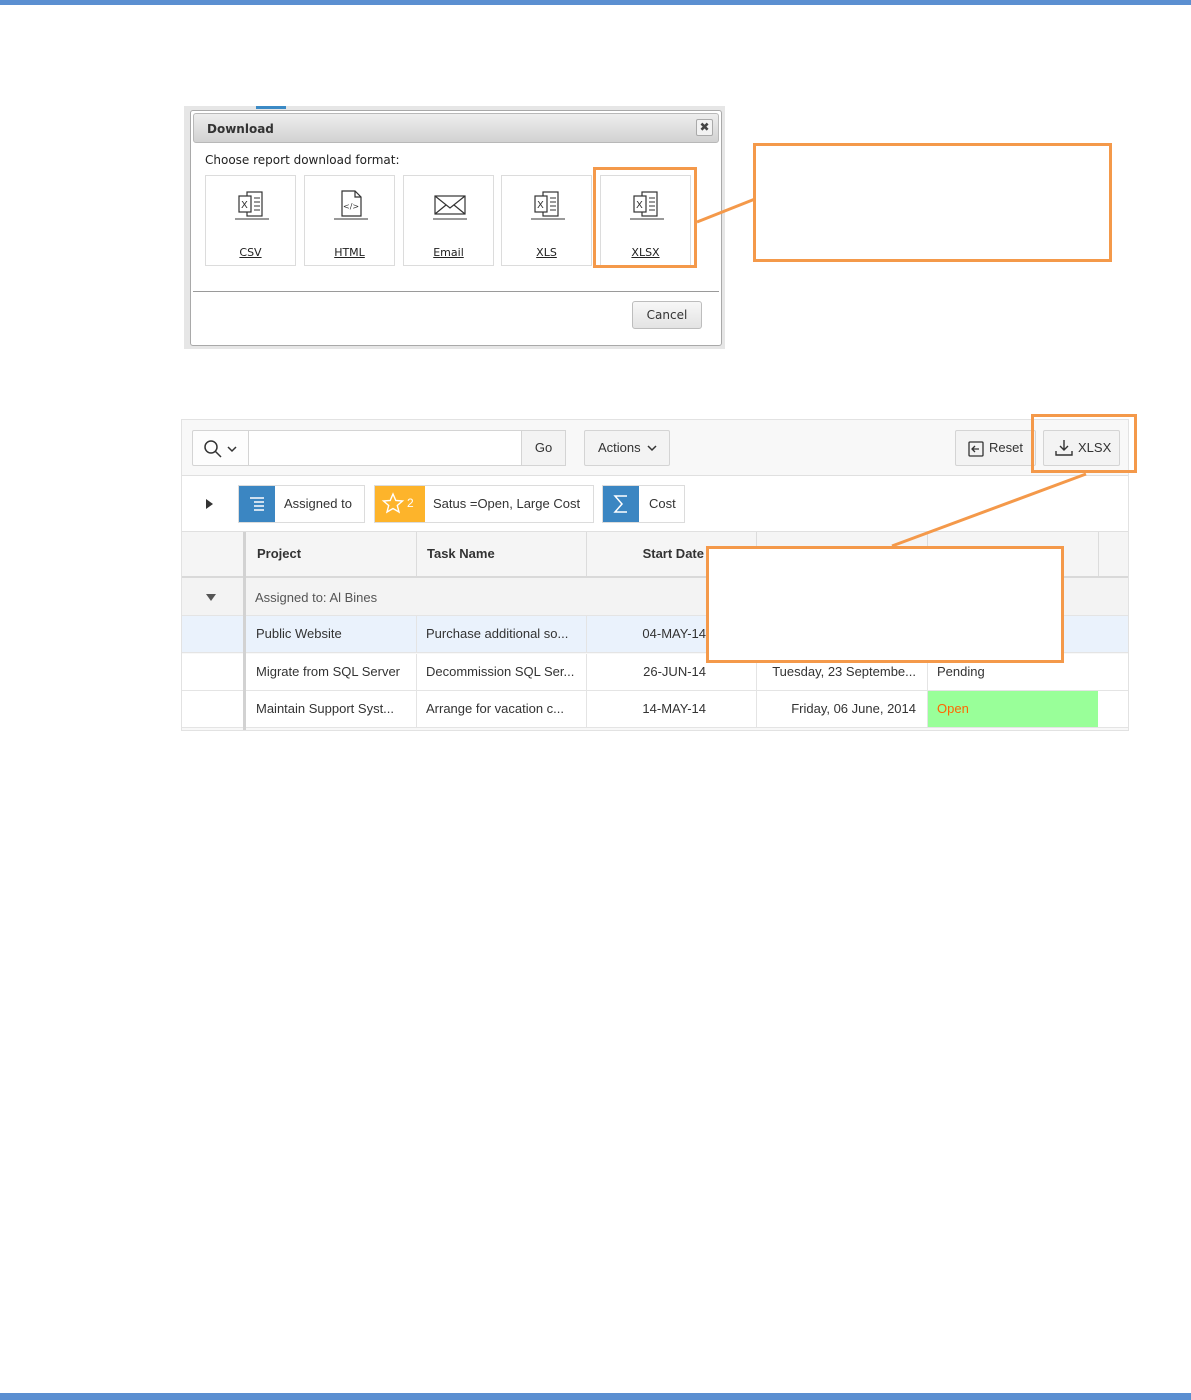 The height and width of the screenshot is (1400, 1191). What do you see at coordinates (667, 315) in the screenshot?
I see `cancel-button: Cancel` at bounding box center [667, 315].